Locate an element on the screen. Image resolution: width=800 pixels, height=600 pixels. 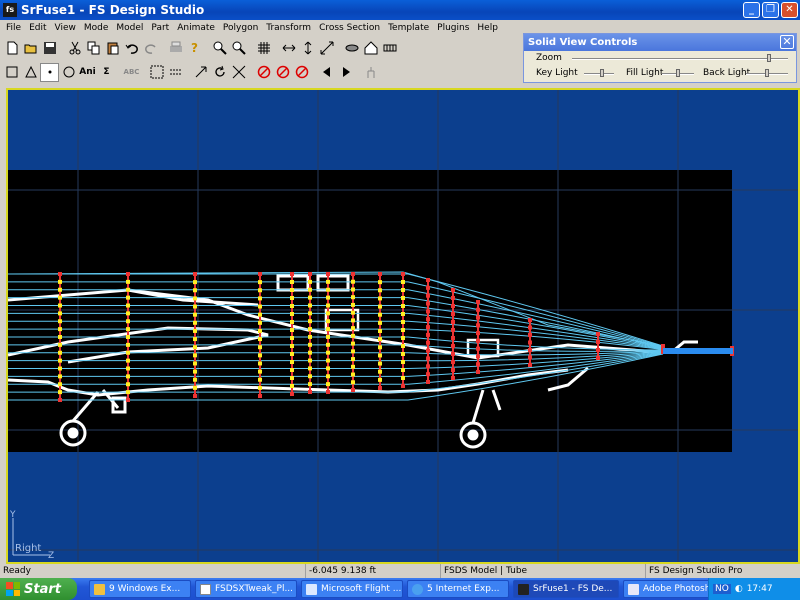
text-tool-icon: ABC is located at coordinates (131, 72).